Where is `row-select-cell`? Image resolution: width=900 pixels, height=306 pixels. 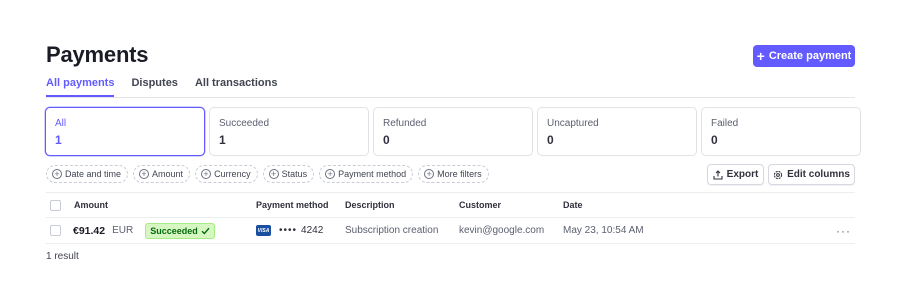
row-select-cell is located at coordinates (55, 230).